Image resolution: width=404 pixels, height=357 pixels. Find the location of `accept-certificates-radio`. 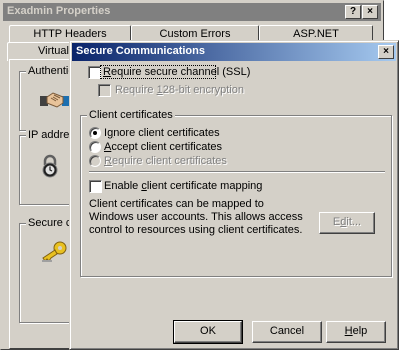

accept-certificates-radio is located at coordinates (95, 147).